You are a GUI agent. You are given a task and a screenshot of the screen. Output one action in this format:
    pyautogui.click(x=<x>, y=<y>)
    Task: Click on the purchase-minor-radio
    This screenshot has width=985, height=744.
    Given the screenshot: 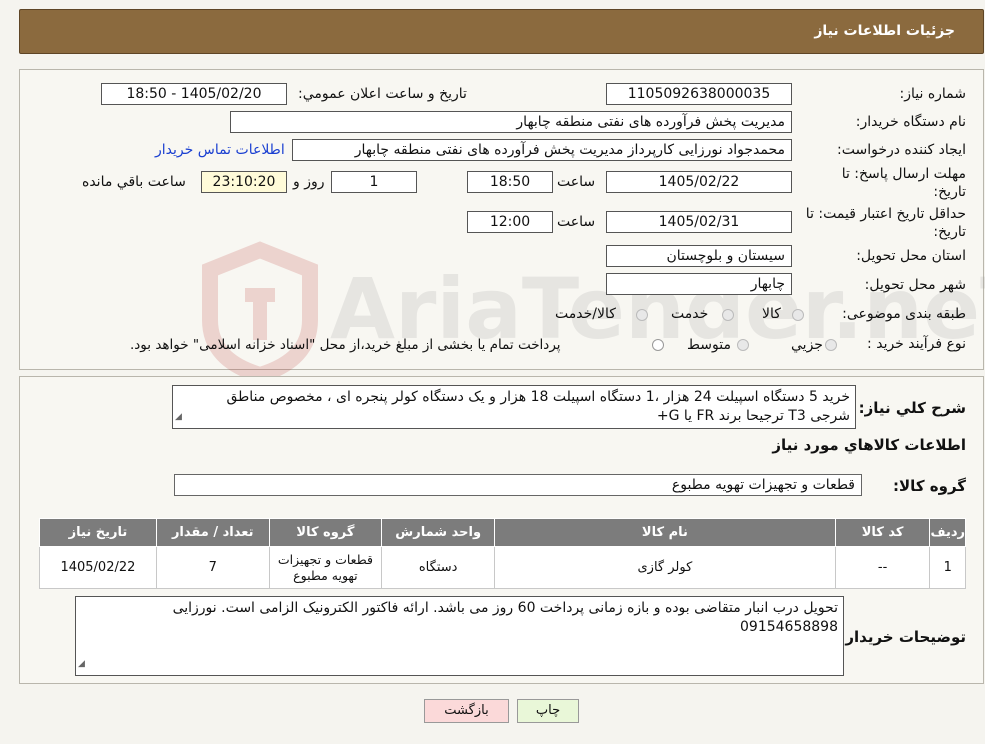 What is the action you would take?
    pyautogui.click(x=831, y=345)
    